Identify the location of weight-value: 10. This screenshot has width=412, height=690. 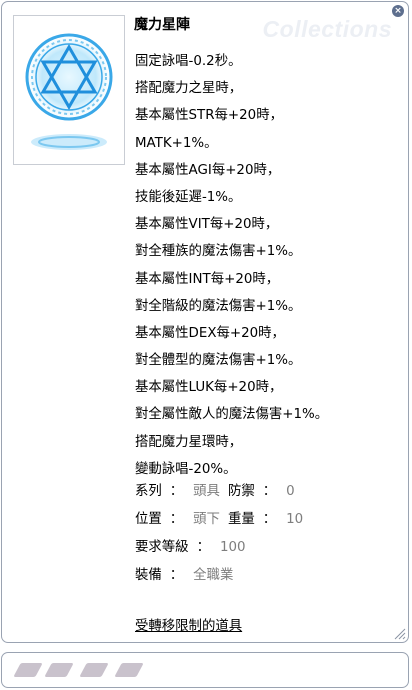
(295, 519).